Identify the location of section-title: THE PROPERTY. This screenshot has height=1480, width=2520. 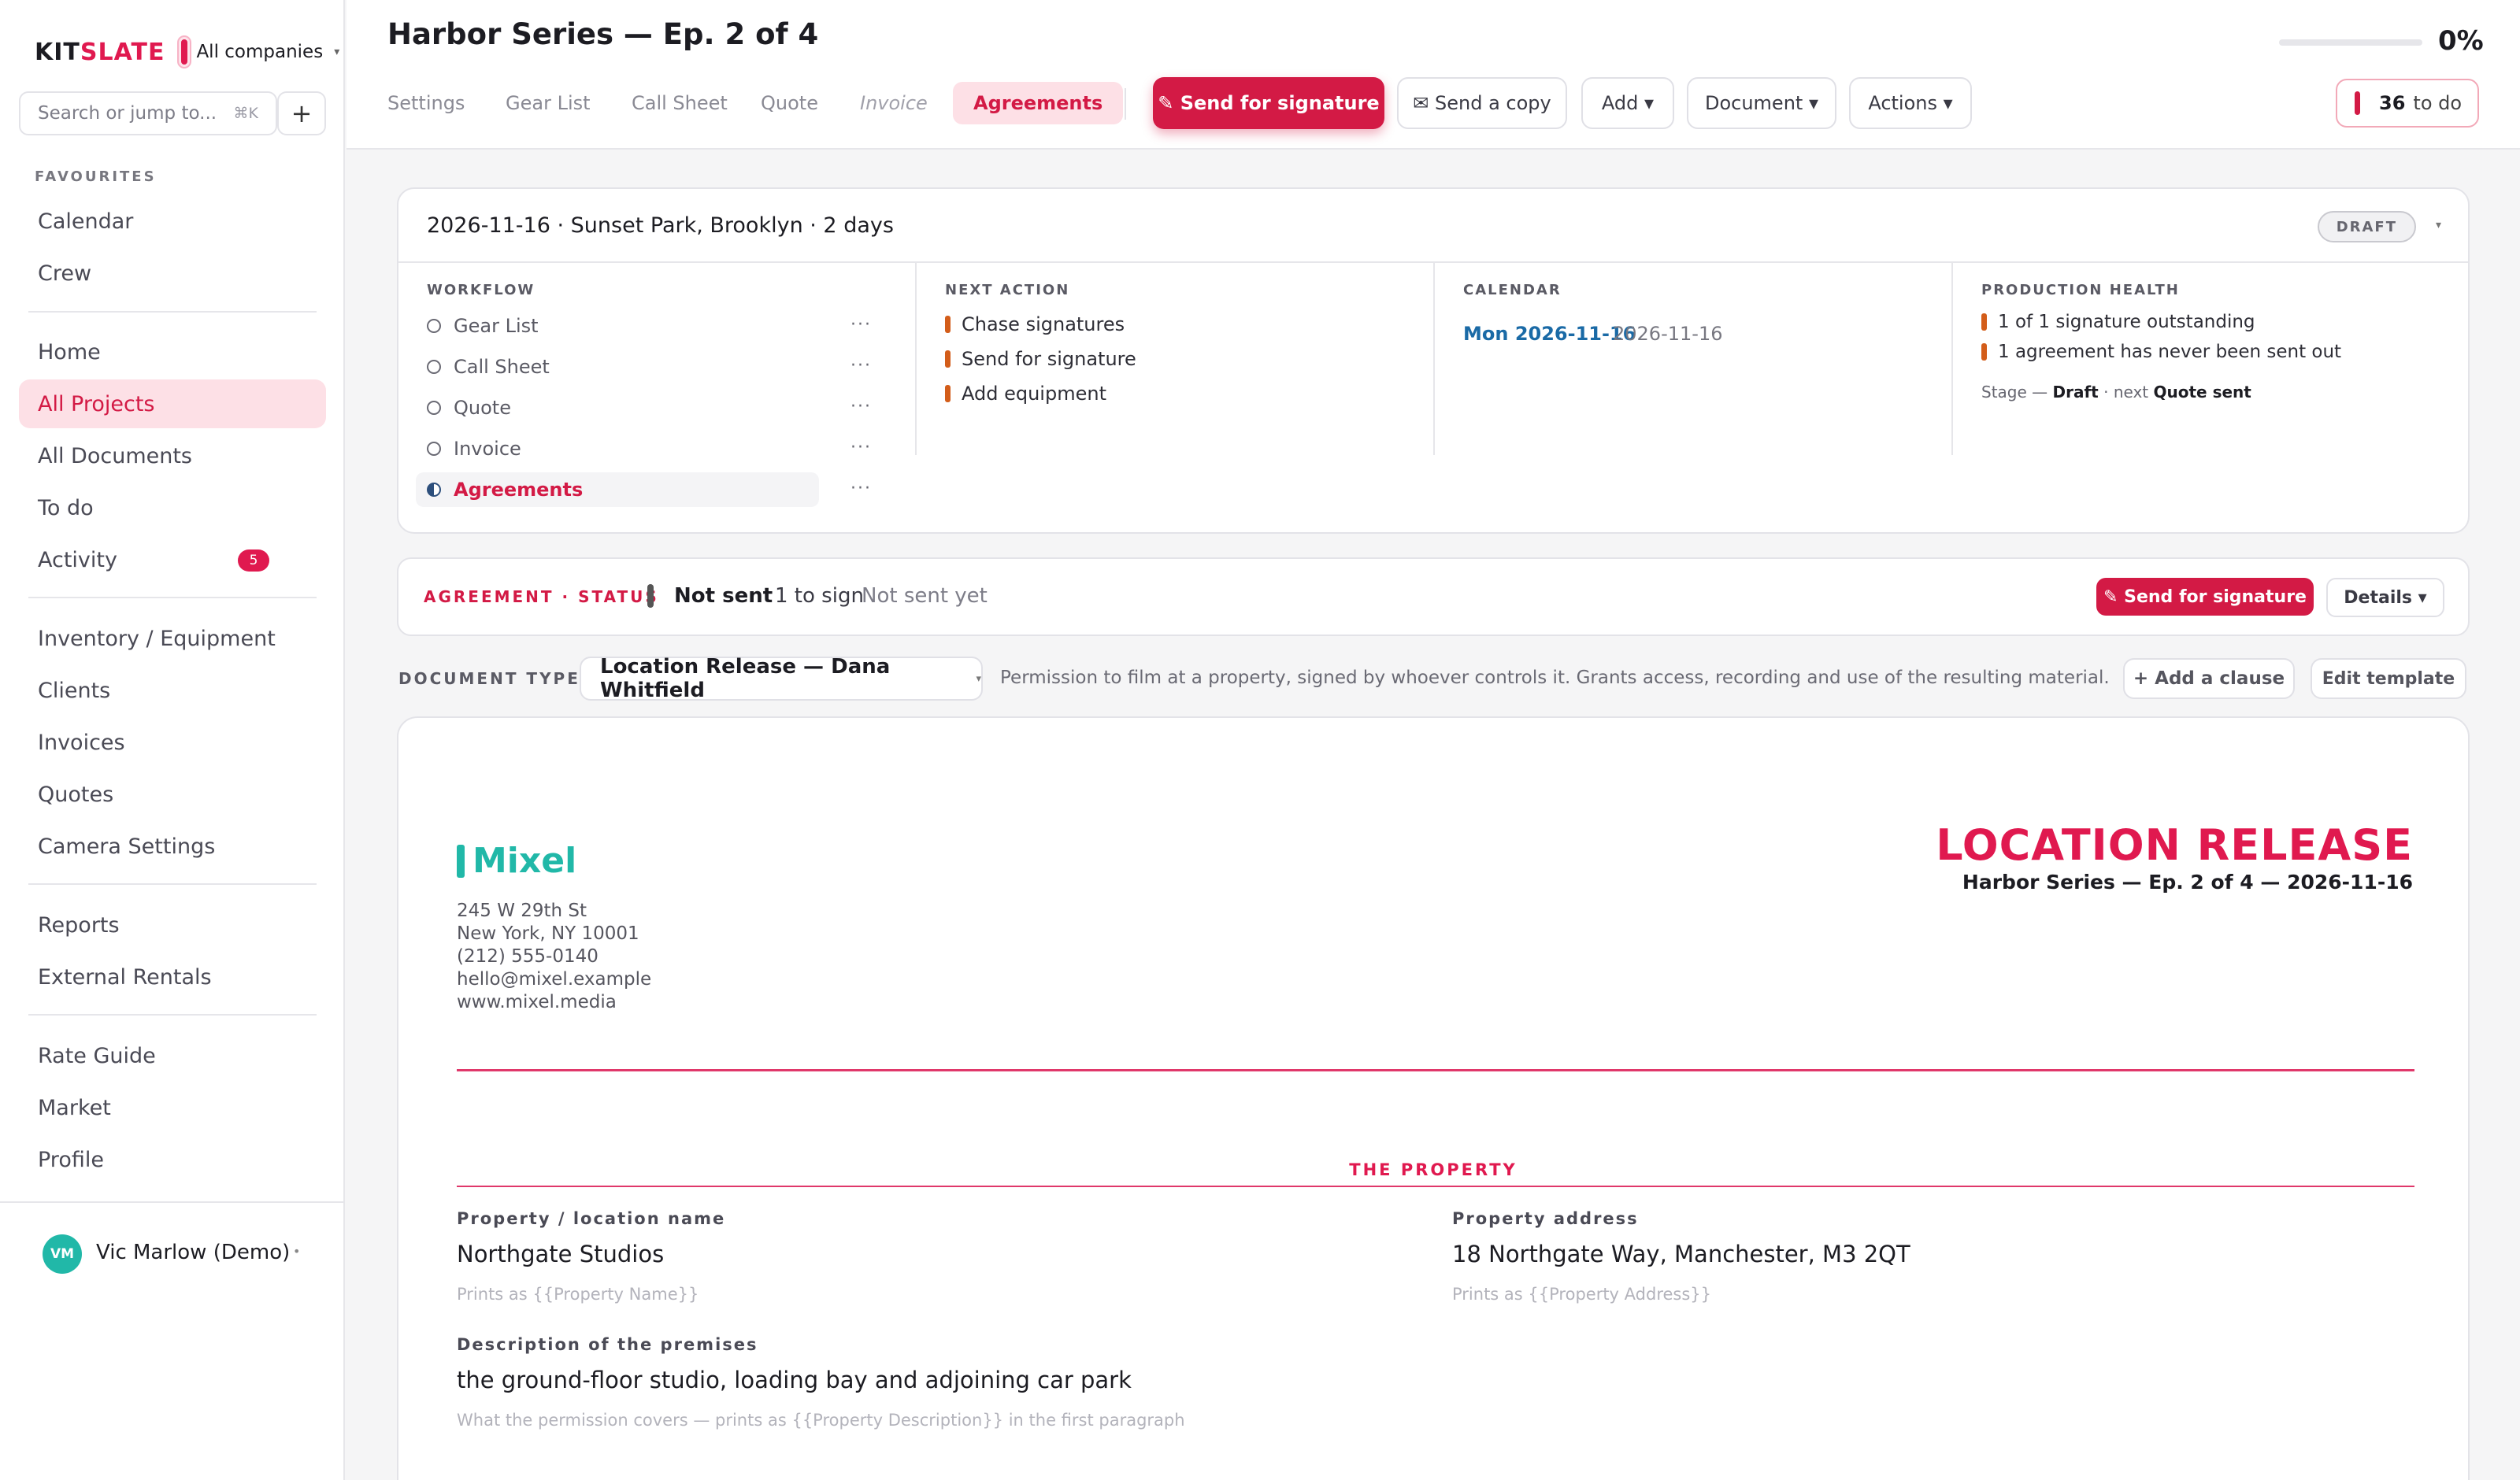
(1433, 1169).